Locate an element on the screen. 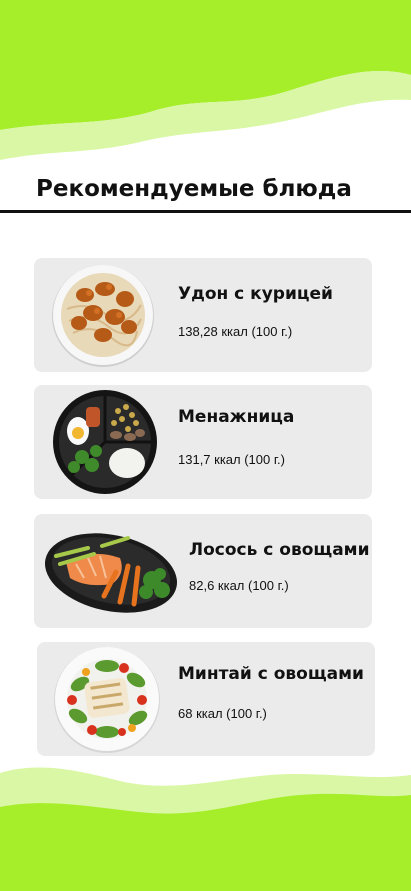  dish-card-udon: Удон с курицей 138,28 ккал (100 г.) is located at coordinates (203, 315).